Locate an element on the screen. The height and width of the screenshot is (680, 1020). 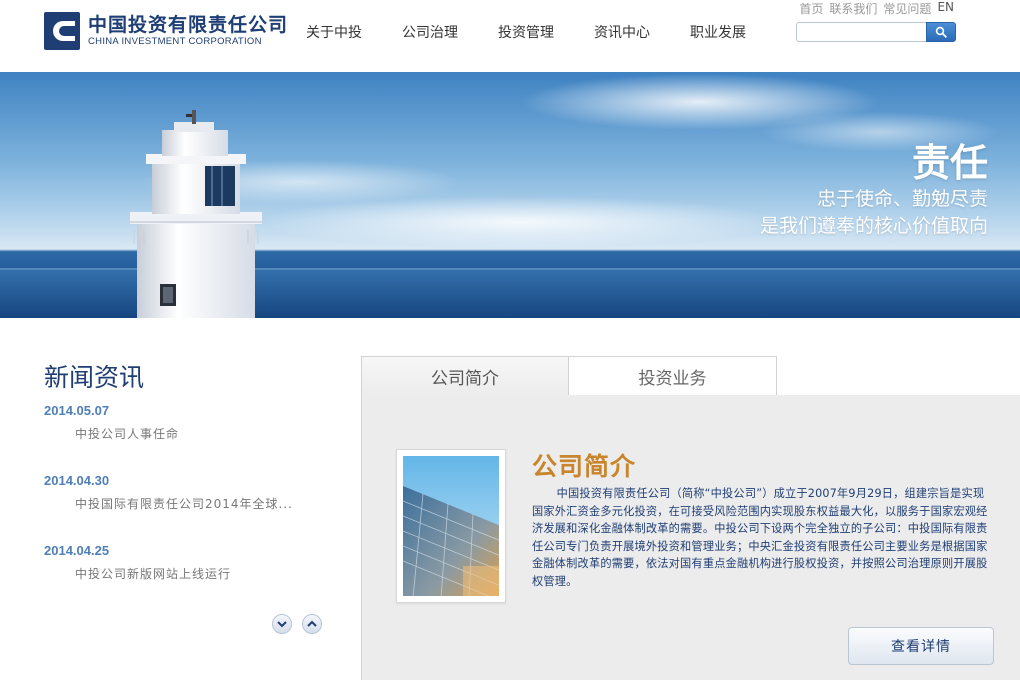
link-home: 首页 is located at coordinates (811, 8).